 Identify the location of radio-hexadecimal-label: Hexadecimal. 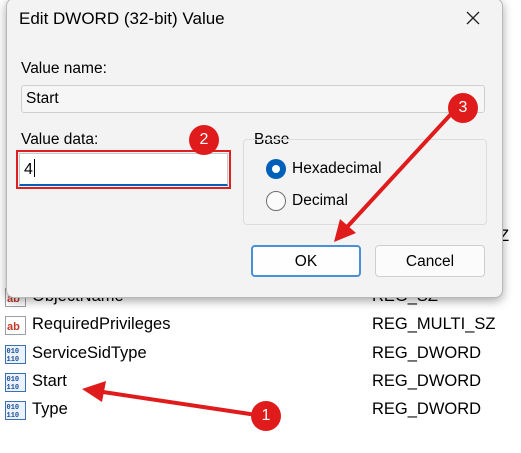
(337, 168).